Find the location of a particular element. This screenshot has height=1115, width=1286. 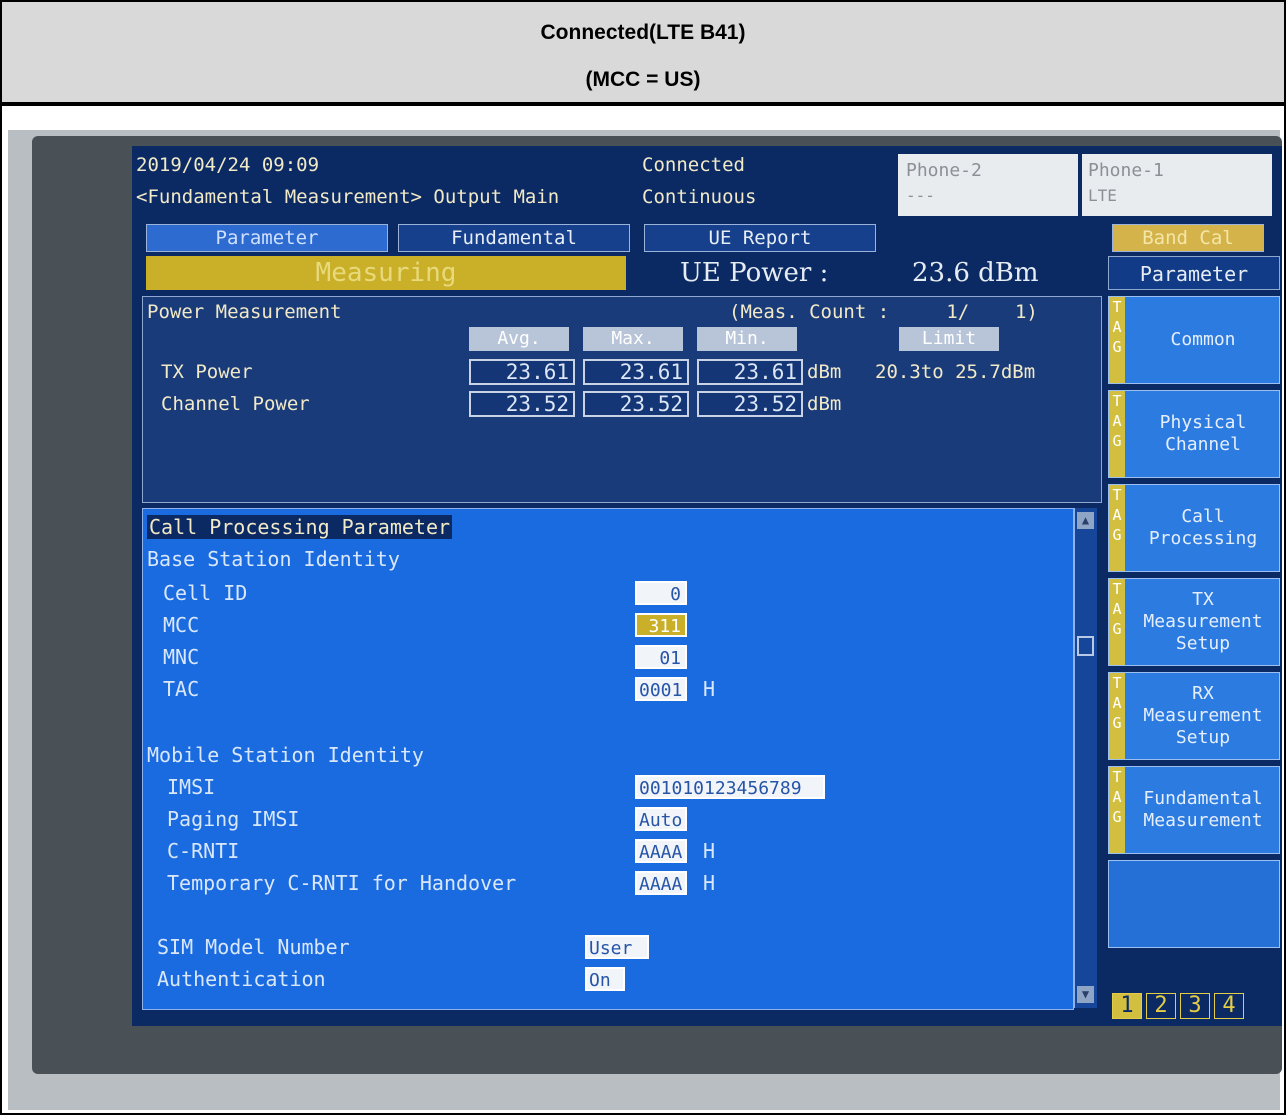

softkey-common: T A G Common is located at coordinates (1194, 340).